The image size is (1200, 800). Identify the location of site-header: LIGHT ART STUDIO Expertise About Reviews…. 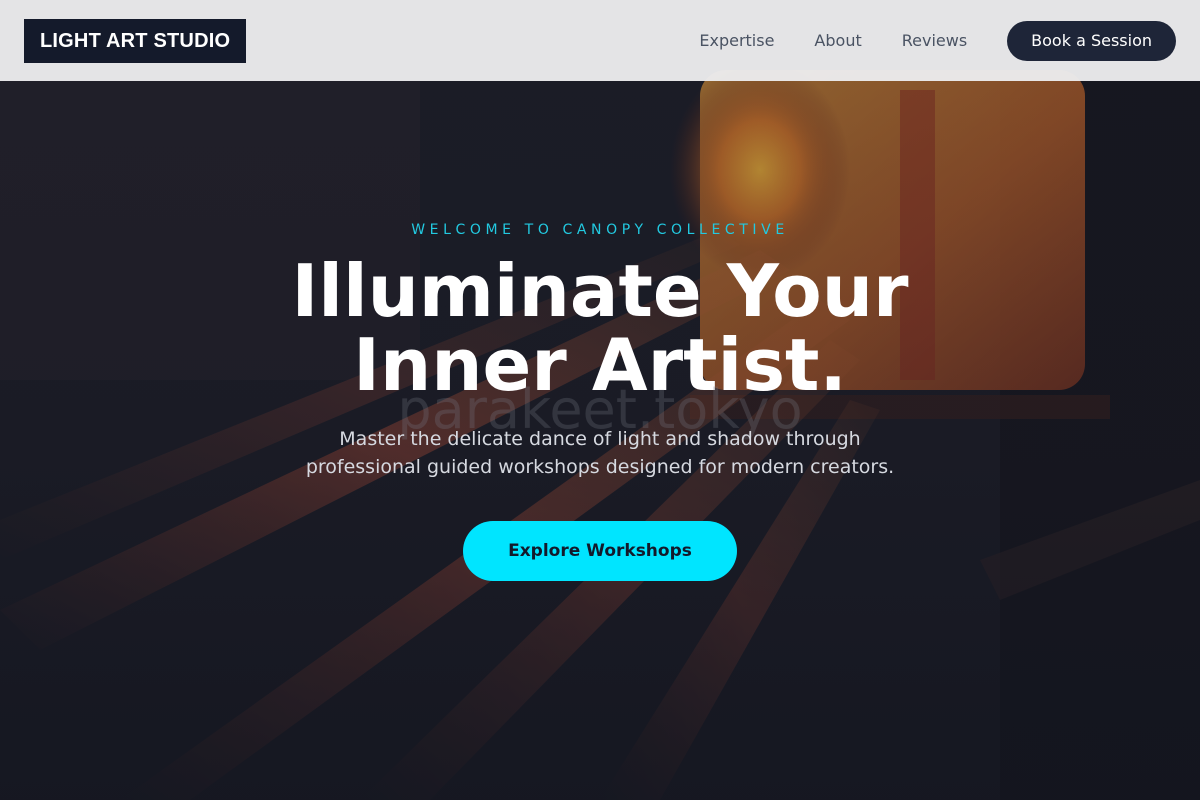
(600, 40).